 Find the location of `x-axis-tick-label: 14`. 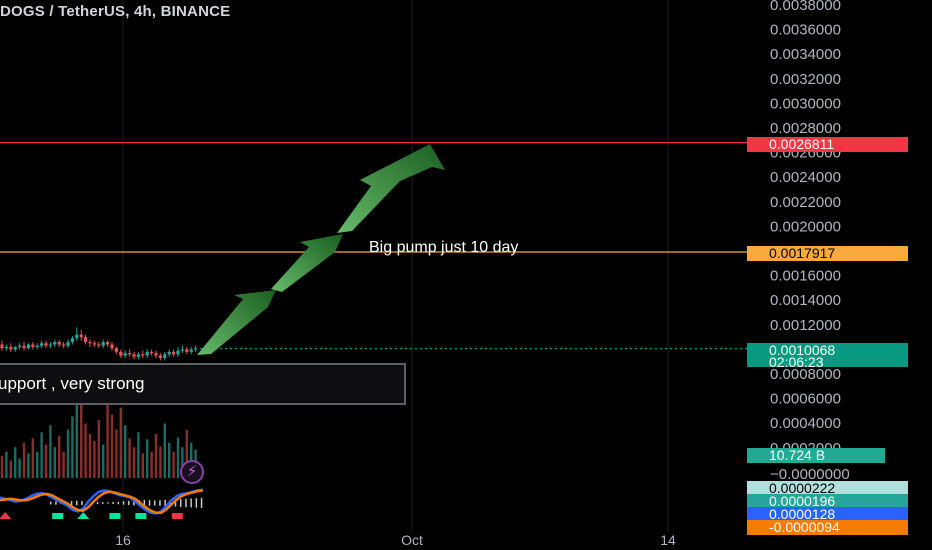

x-axis-tick-label: 14 is located at coordinates (668, 540).